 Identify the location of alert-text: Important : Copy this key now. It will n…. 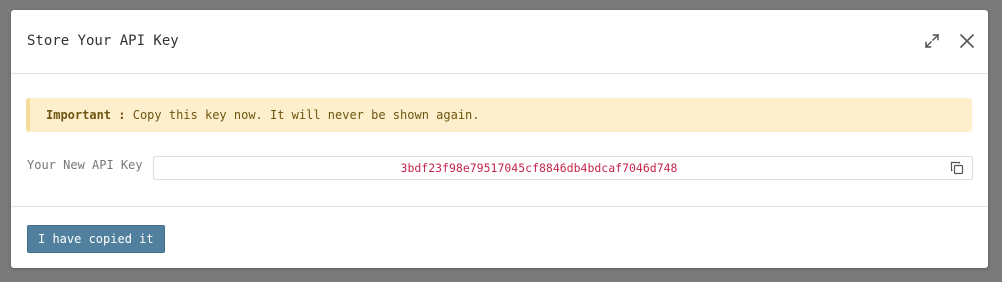
(263, 115).